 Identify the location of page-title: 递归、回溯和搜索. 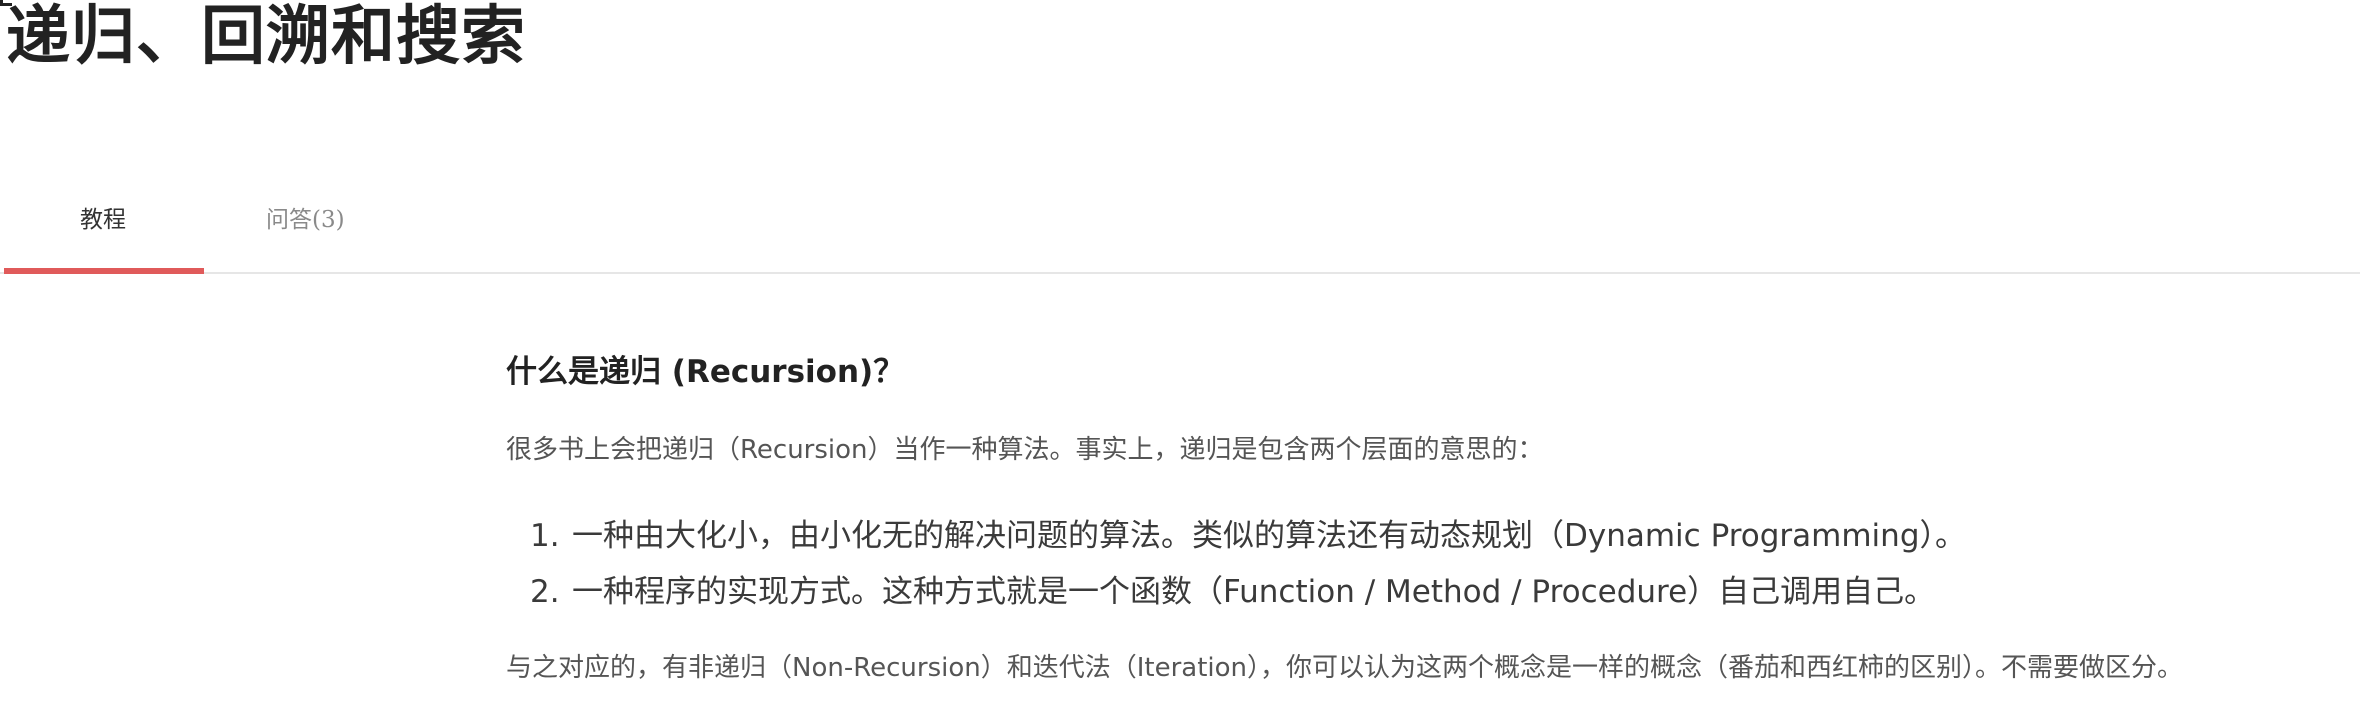
(266, 37).